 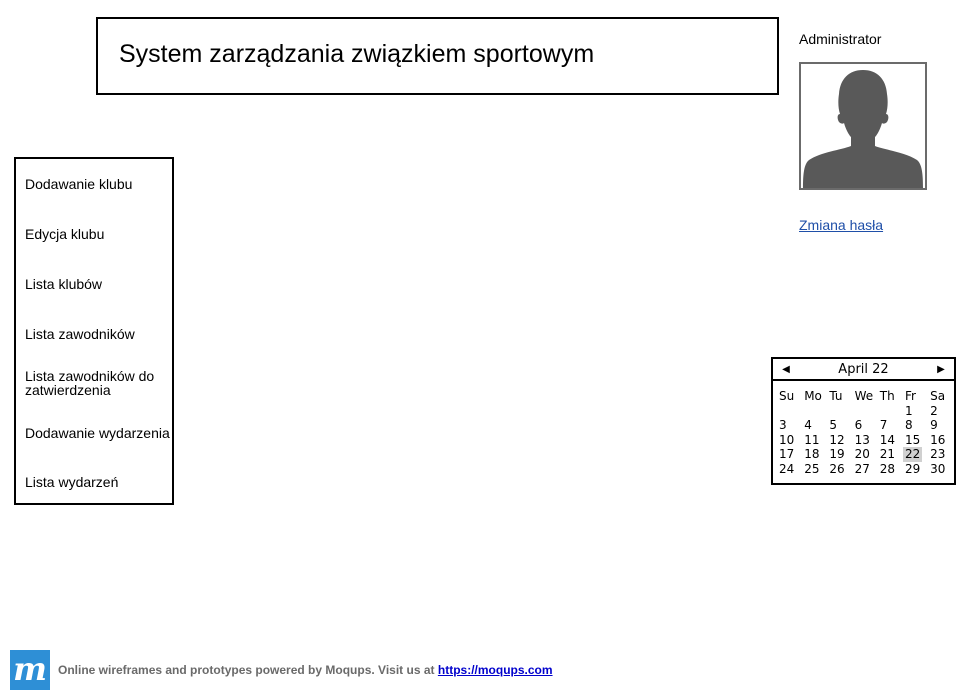 What do you see at coordinates (63, 284) in the screenshot?
I see `menu-item-club-list: Lista klubów` at bounding box center [63, 284].